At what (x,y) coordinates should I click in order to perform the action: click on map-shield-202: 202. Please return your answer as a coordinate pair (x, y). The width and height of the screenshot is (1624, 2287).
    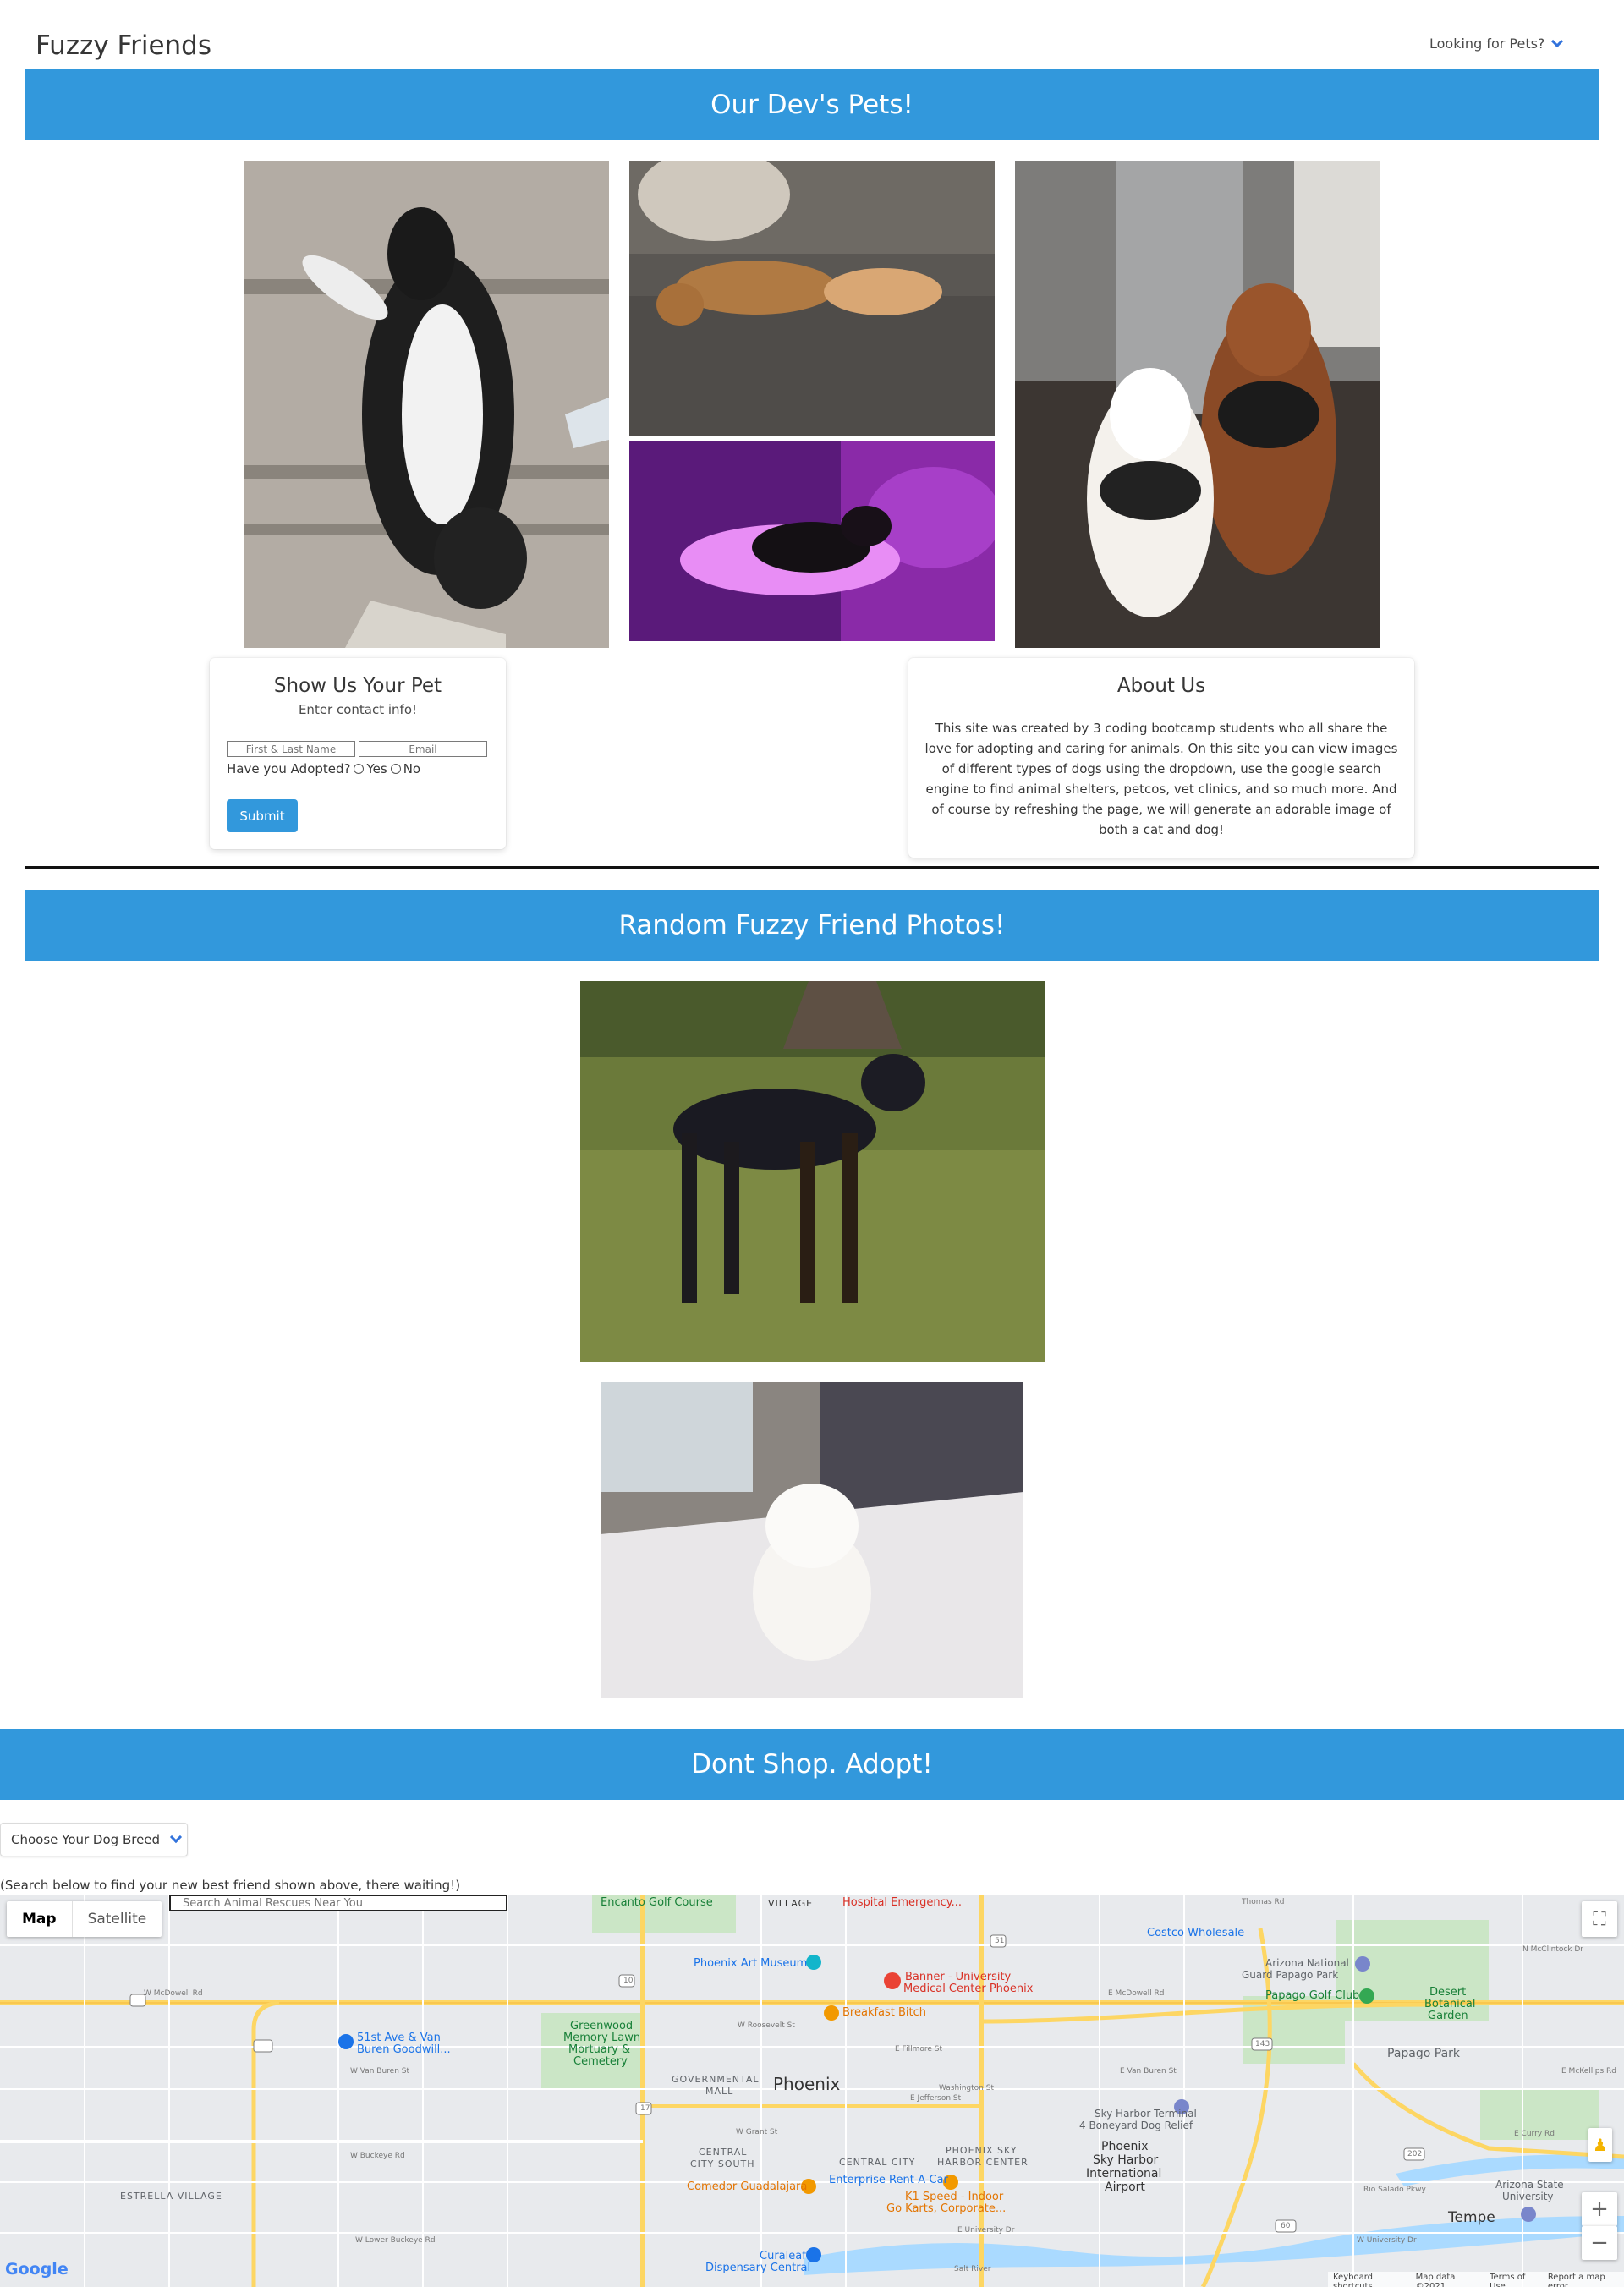
    Looking at the image, I should click on (1415, 2154).